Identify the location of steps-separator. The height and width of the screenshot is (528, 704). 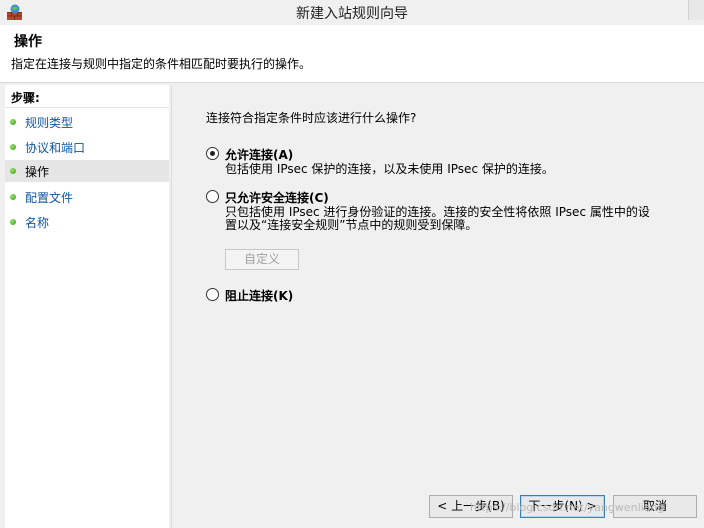
(87, 107).